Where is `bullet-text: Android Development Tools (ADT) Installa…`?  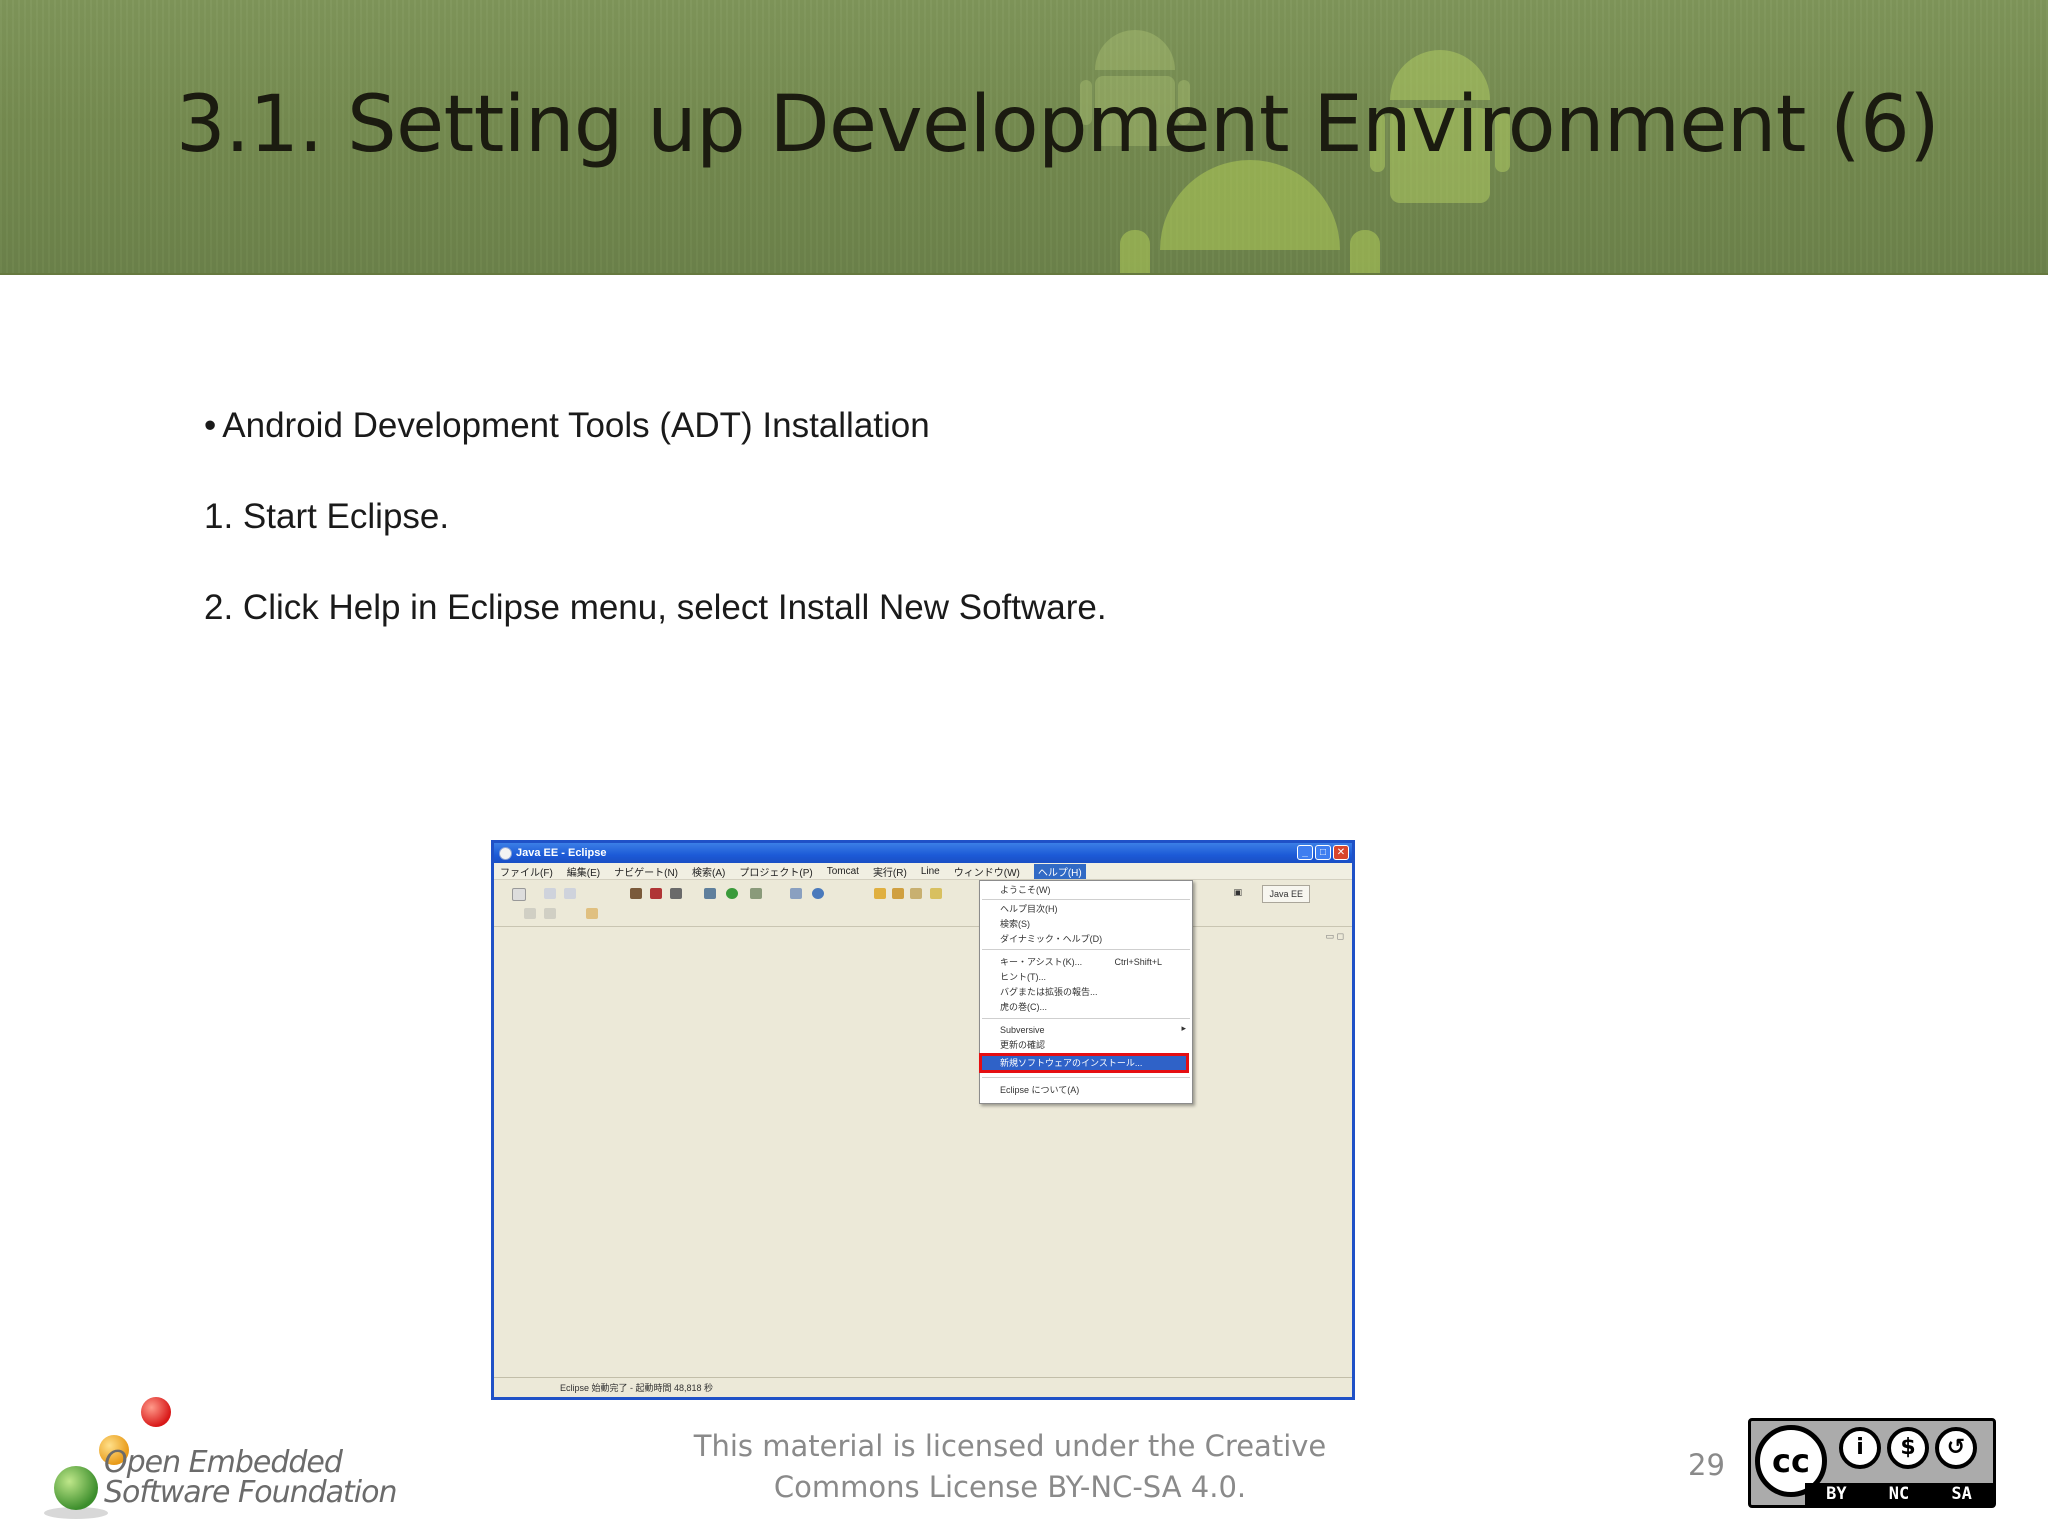
bullet-text: Android Development Tools (ADT) Installa… is located at coordinates (576, 425).